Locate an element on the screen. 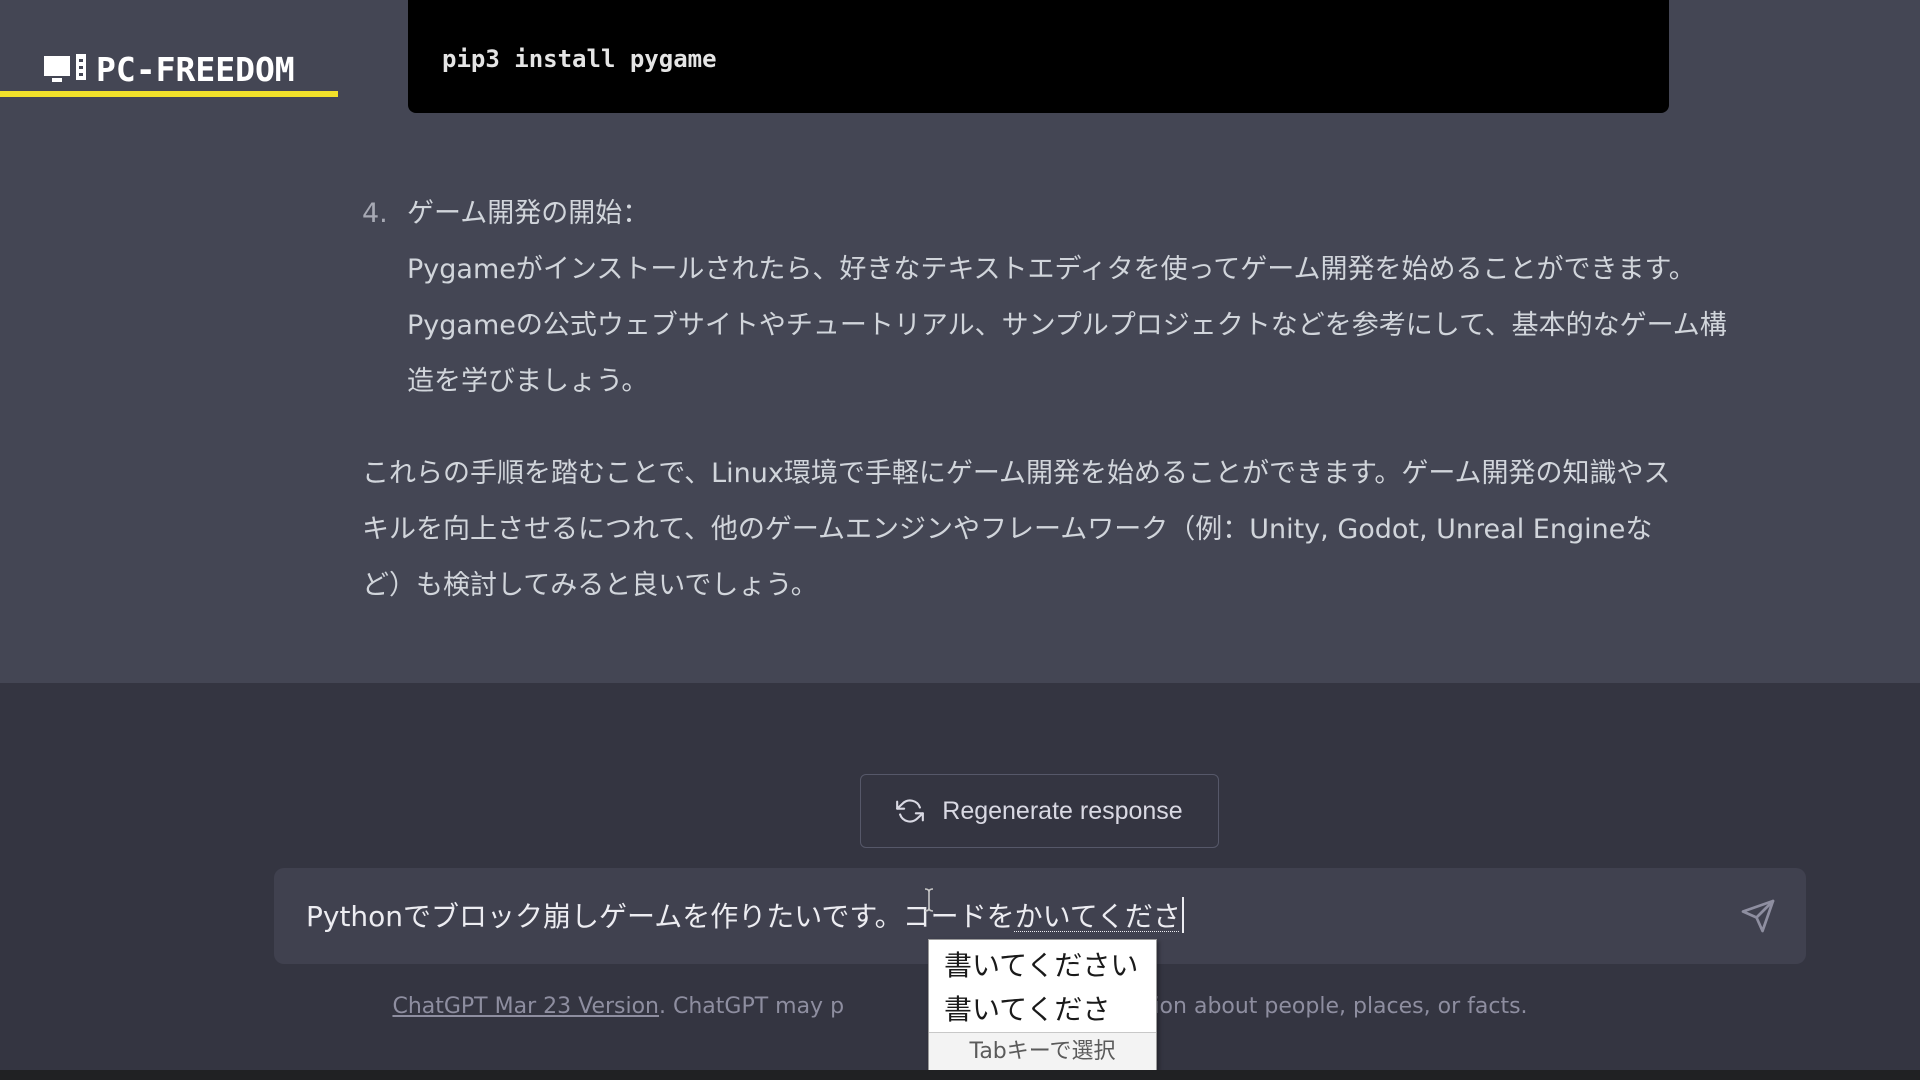 The image size is (1920, 1080). ibeam-cursor-icon is located at coordinates (929, 900).